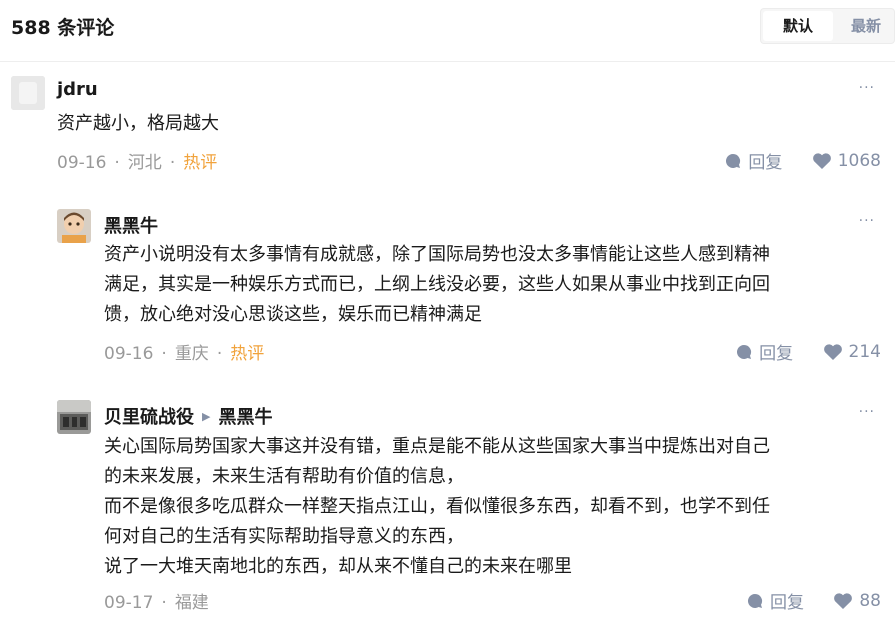 The width and height of the screenshot is (895, 624). Describe the element at coordinates (293, 314) in the screenshot. I see `comment-line: 馈，放心绝对没心思谈这些，娱乐而已精神满足` at that location.